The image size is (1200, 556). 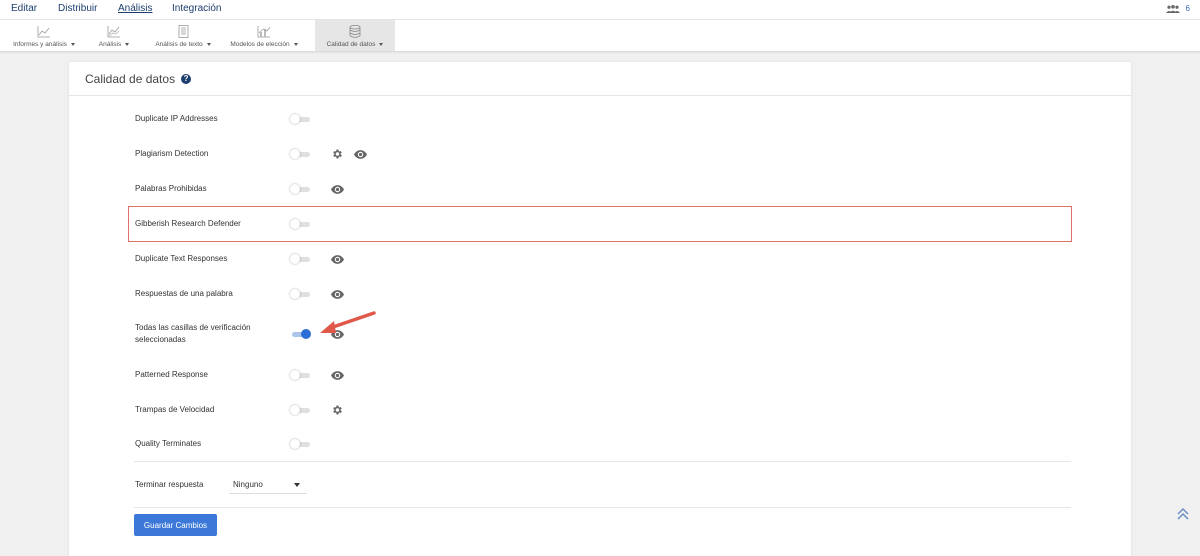 I want to click on setting-label: Quality Terminates, so click(x=168, y=443).